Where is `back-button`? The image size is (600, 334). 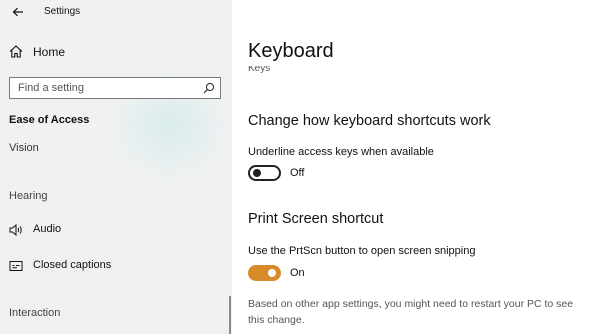
back-button is located at coordinates (18, 12).